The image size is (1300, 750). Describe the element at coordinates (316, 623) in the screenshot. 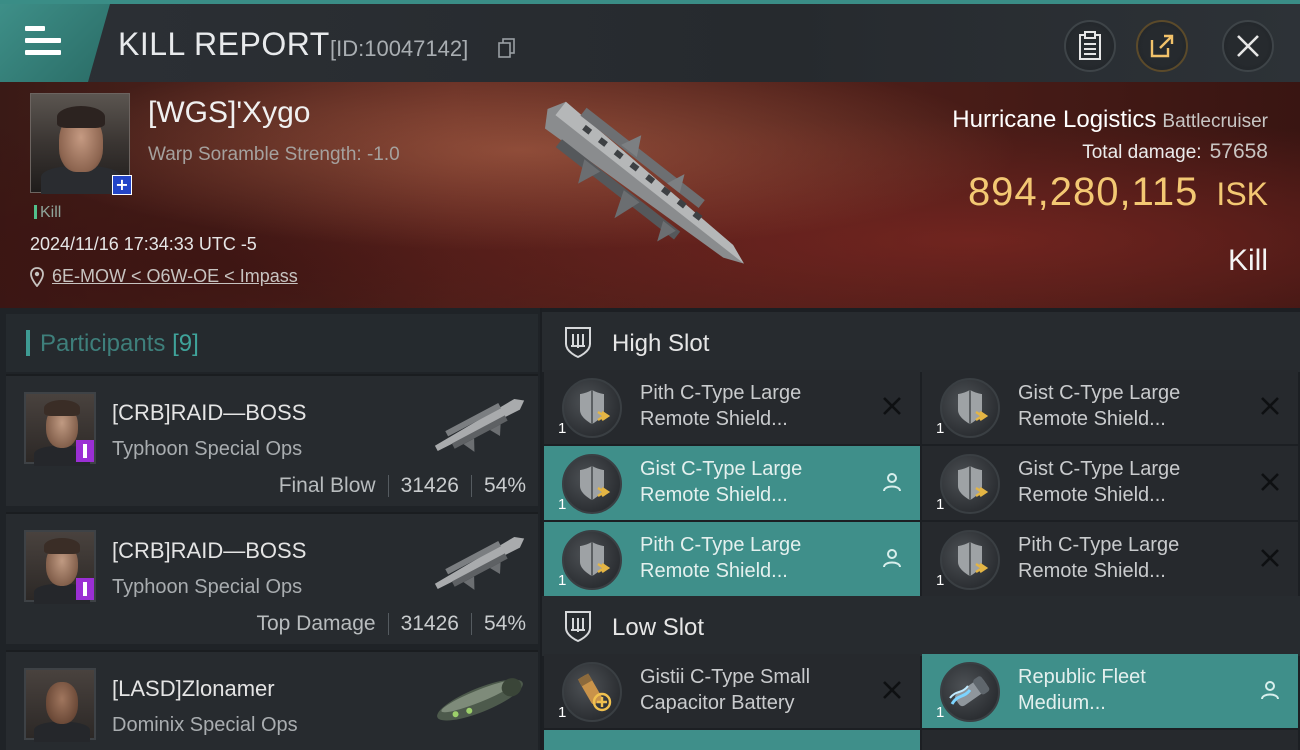

I see `participant-role: Top Damage` at that location.